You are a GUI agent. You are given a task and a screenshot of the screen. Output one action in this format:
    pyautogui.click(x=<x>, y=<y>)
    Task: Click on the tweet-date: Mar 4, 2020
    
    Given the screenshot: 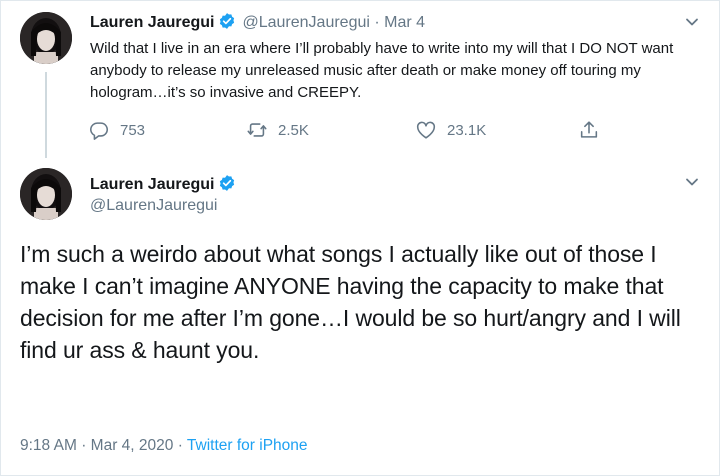 What is the action you would take?
    pyautogui.click(x=132, y=445)
    